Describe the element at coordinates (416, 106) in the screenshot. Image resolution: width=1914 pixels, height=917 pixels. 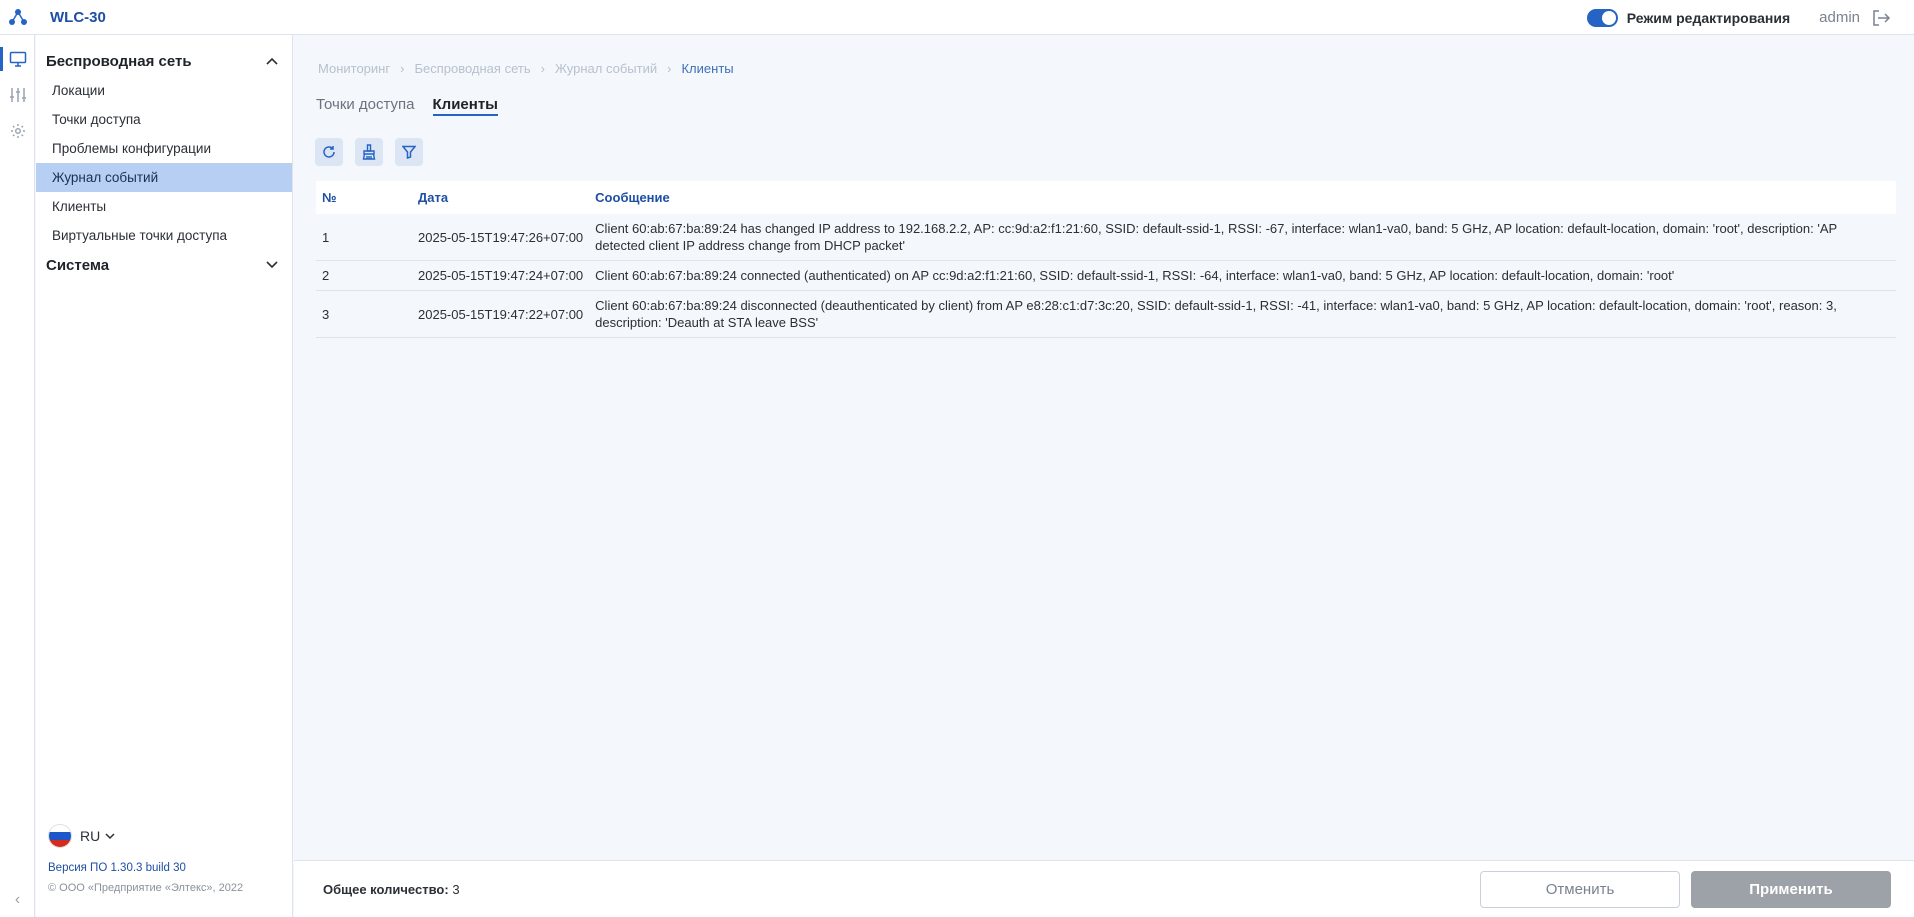
I see `tabs: Точки доступа Клиенты` at that location.